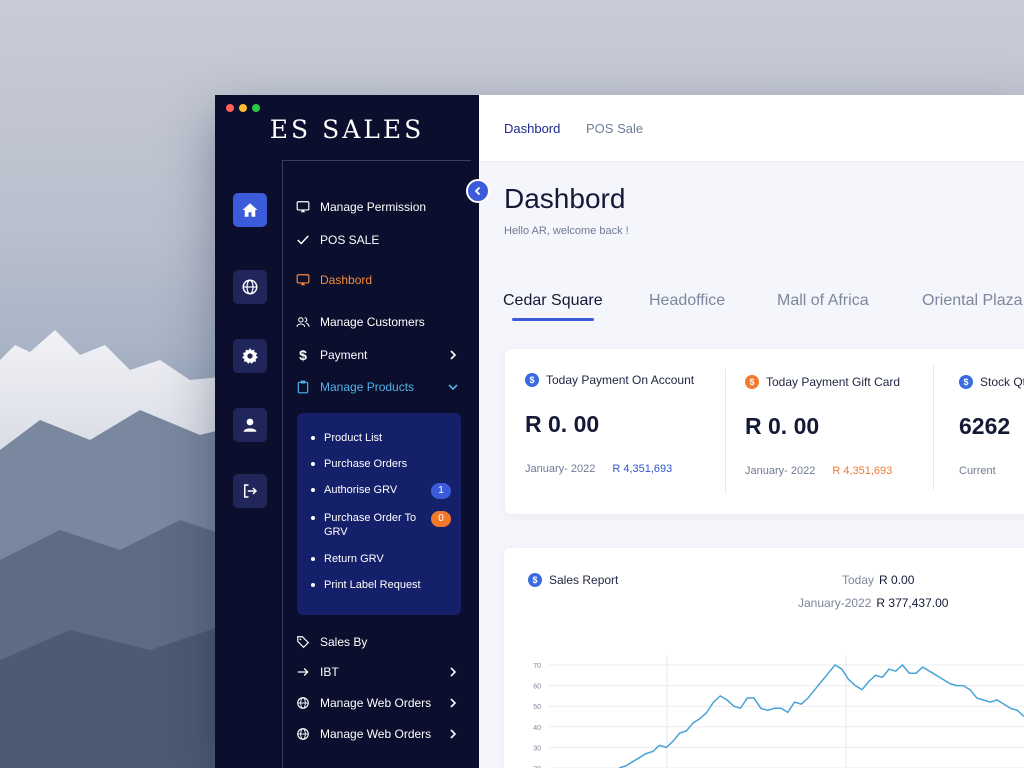 The image size is (1024, 768). I want to click on stat-stock-qty: $ Stock Qt 6262 Current, so click(991, 426).